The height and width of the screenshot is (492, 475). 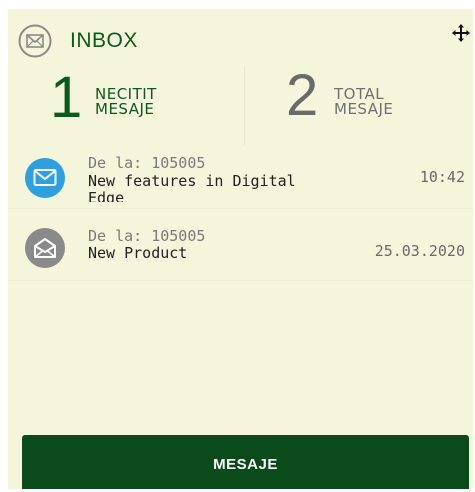 I want to click on envelope-circle-icon, so click(x=35, y=41).